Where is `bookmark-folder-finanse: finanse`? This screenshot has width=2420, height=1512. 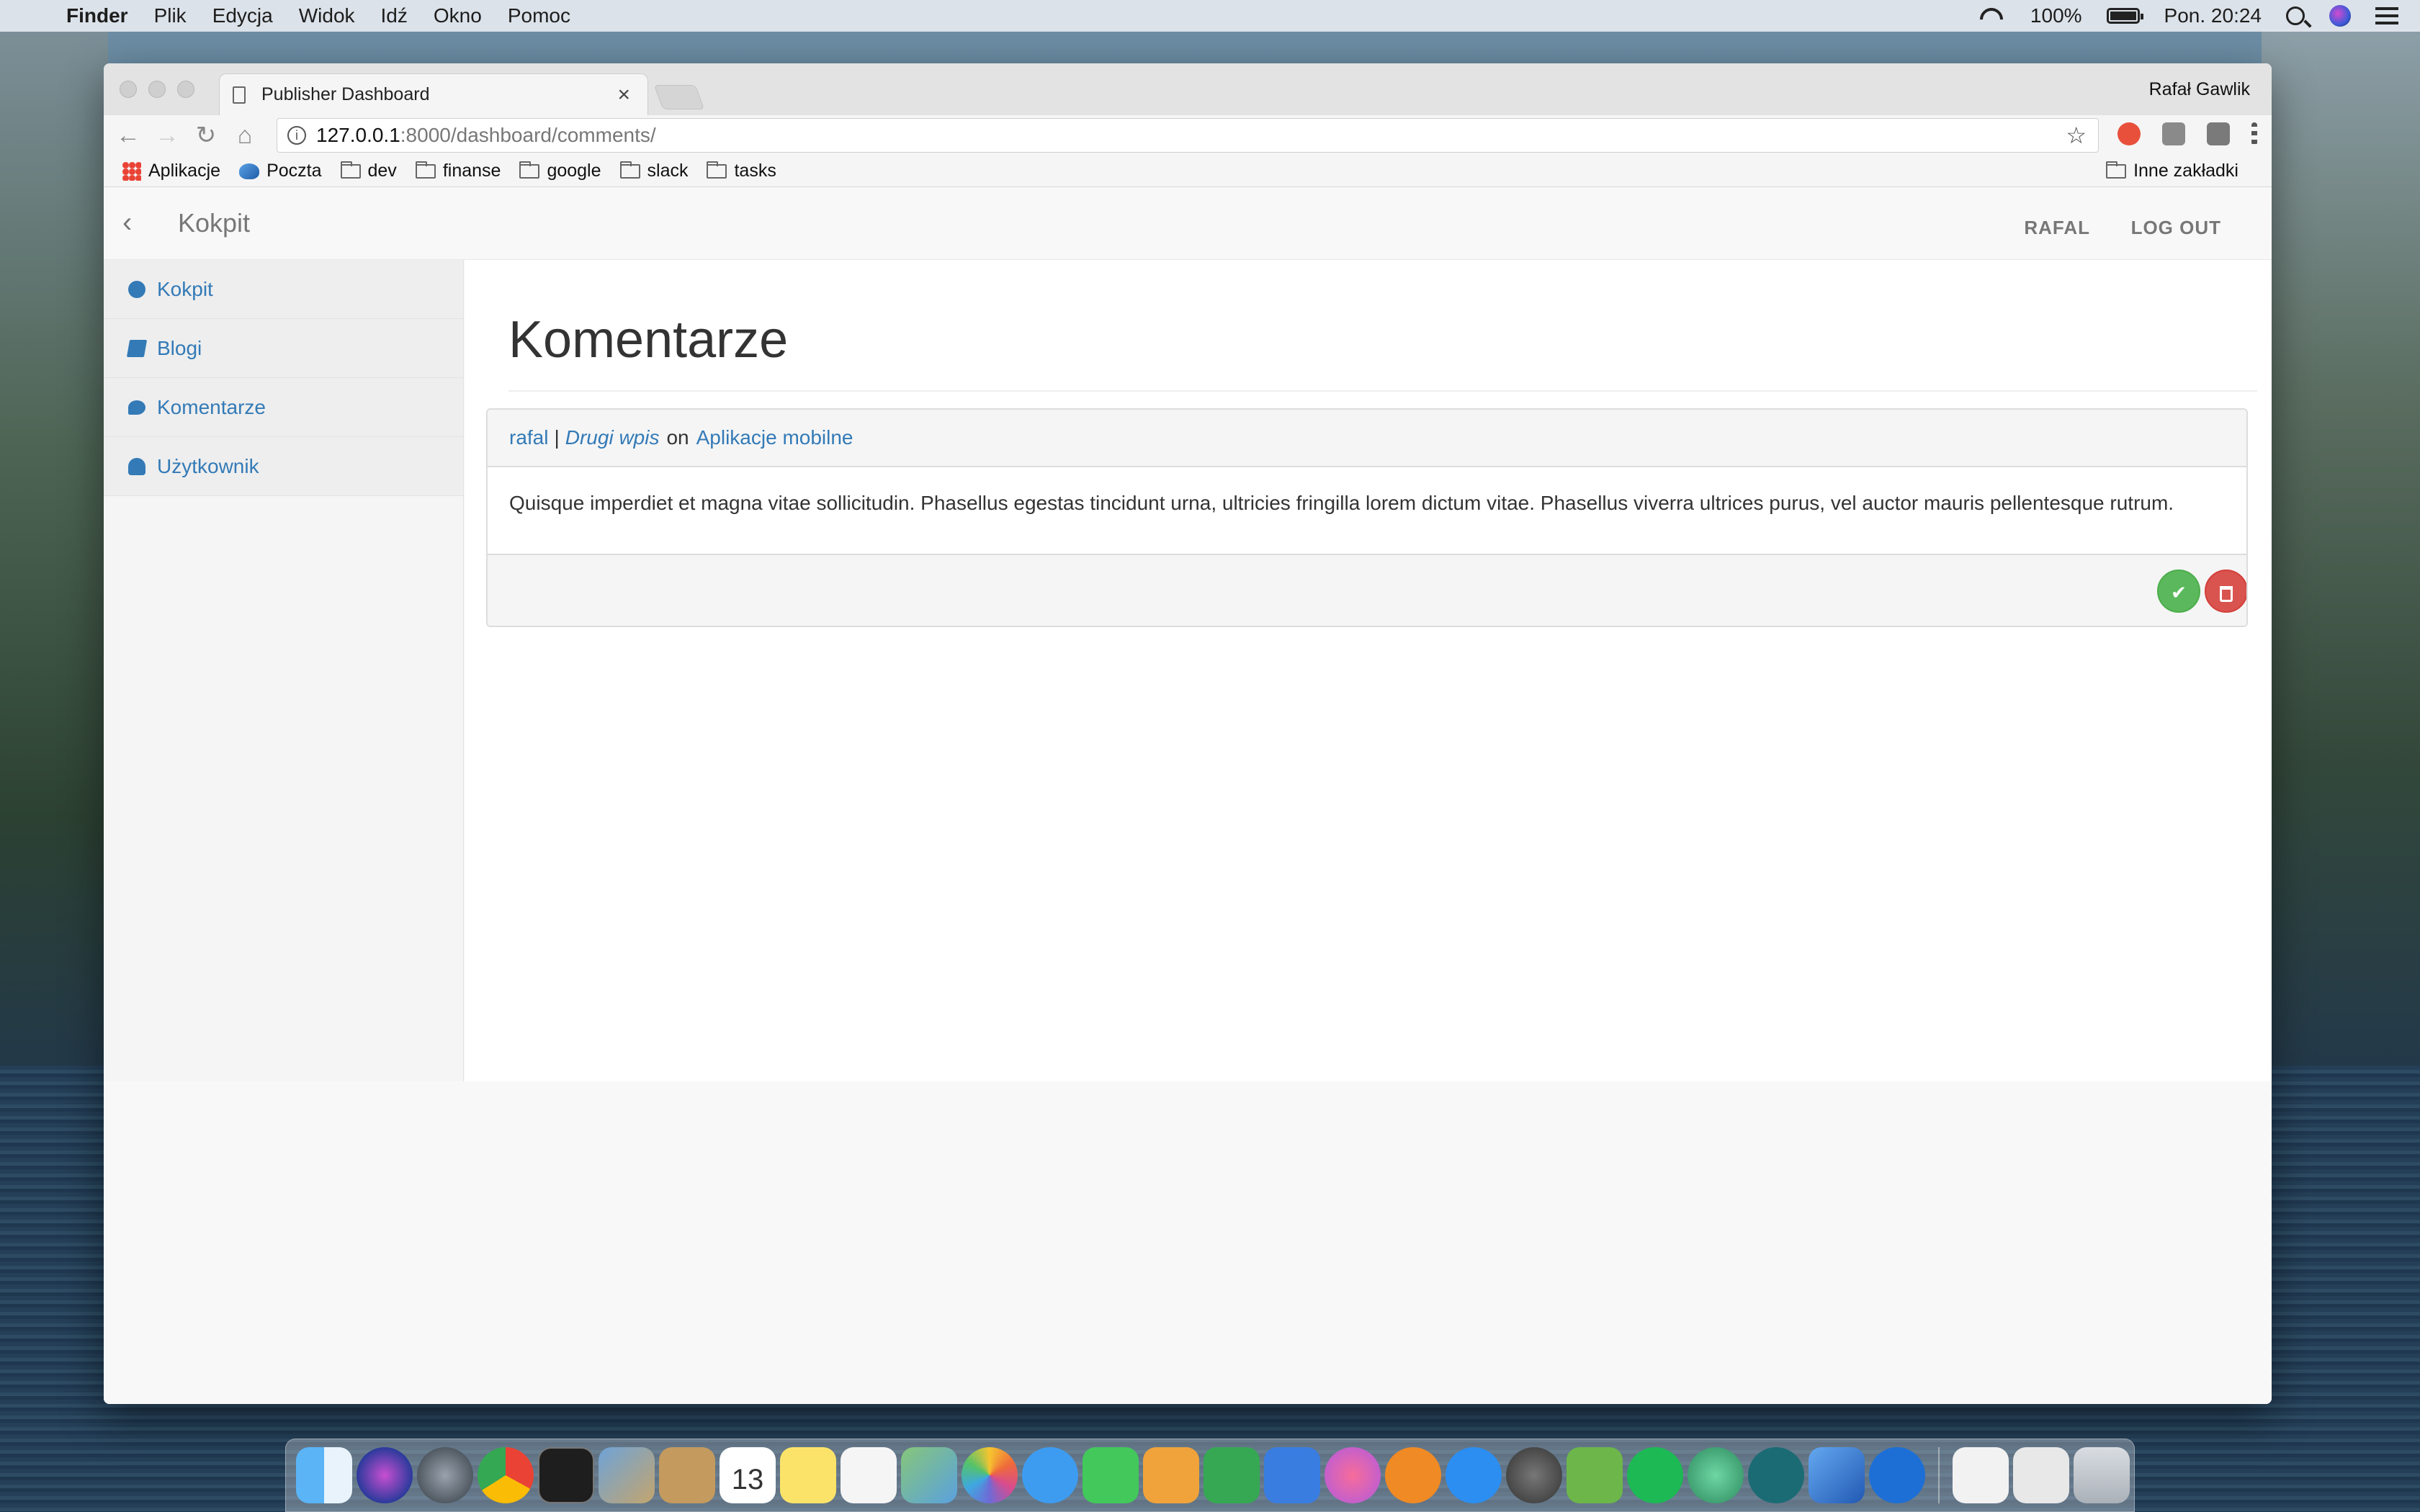 bookmark-folder-finanse: finanse is located at coordinates (458, 171).